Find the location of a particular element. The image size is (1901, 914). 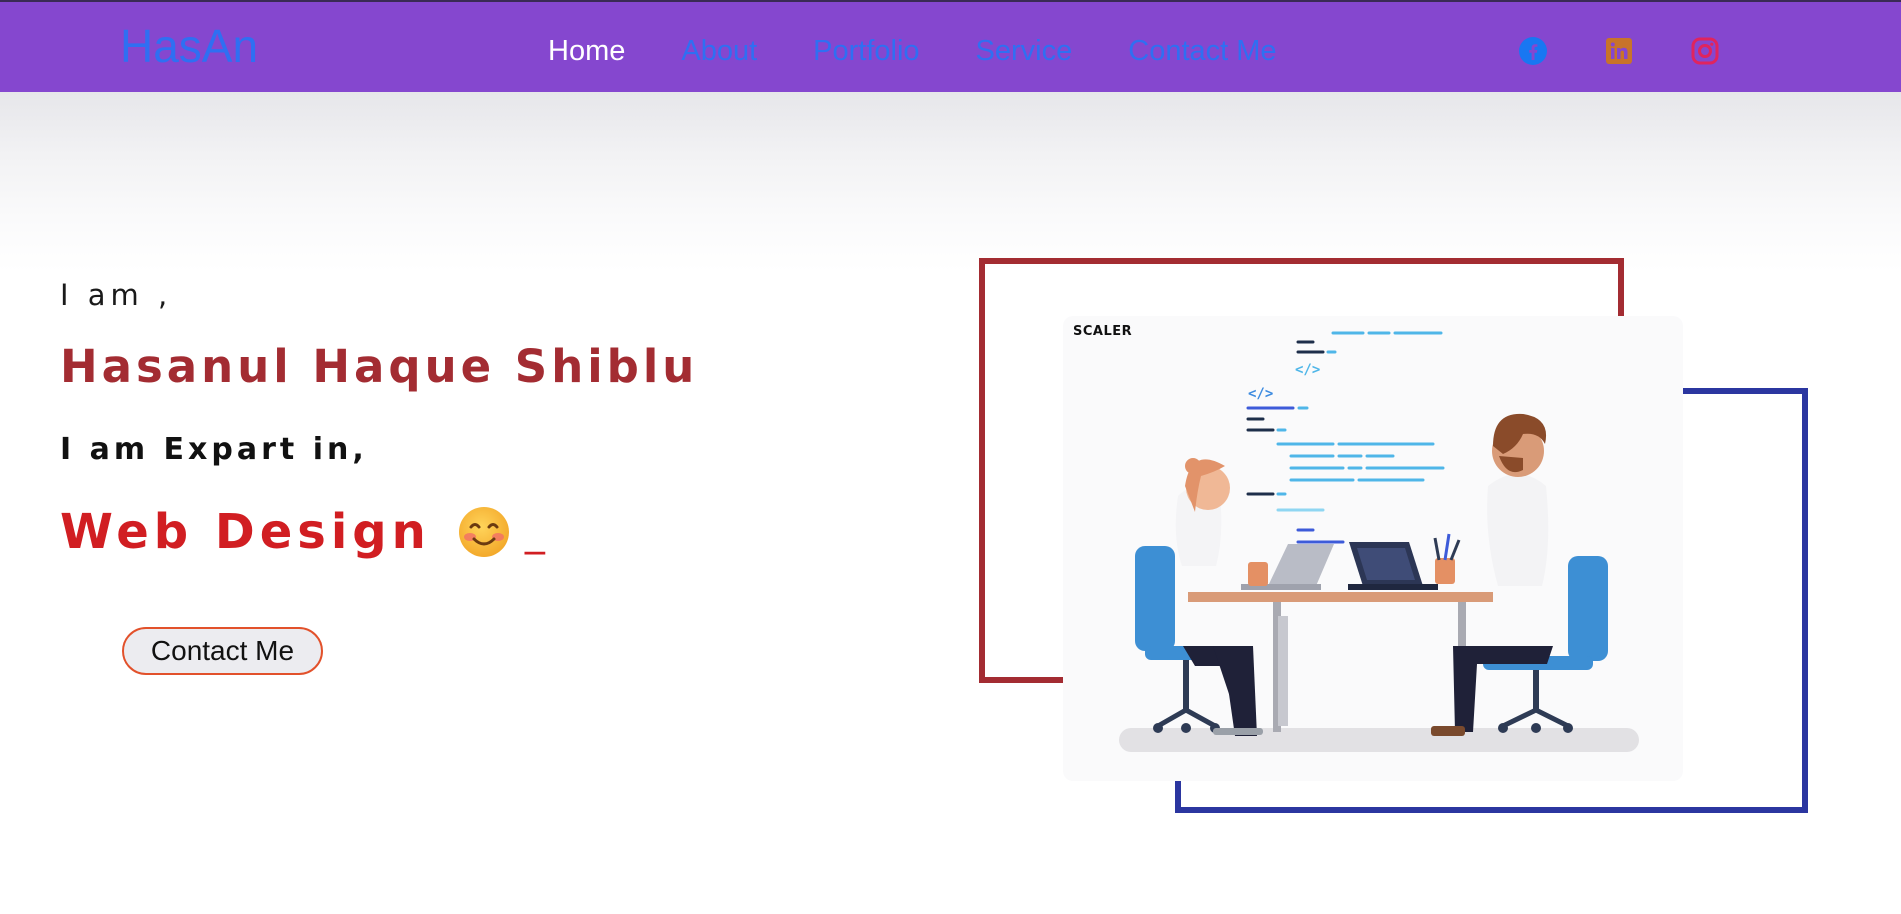

person-name: Hasanul Haque Shiblu is located at coordinates (379, 366).